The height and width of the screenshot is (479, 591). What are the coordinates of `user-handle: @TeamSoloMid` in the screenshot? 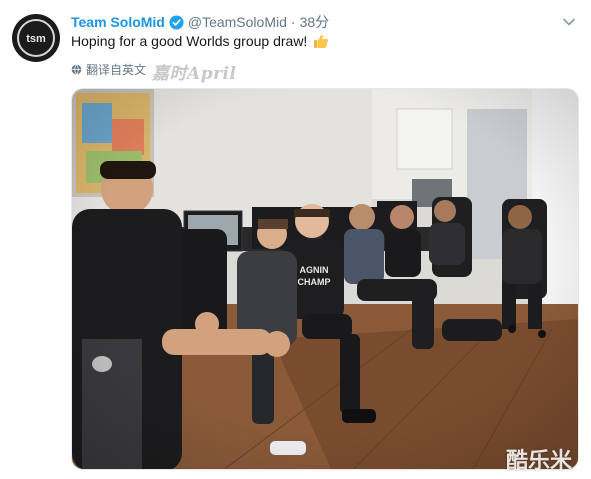 It's located at (237, 22).